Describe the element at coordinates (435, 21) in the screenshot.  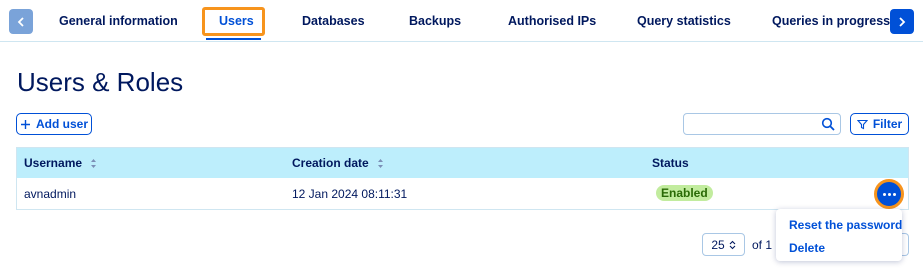
I see `tab-backups: Backups` at that location.